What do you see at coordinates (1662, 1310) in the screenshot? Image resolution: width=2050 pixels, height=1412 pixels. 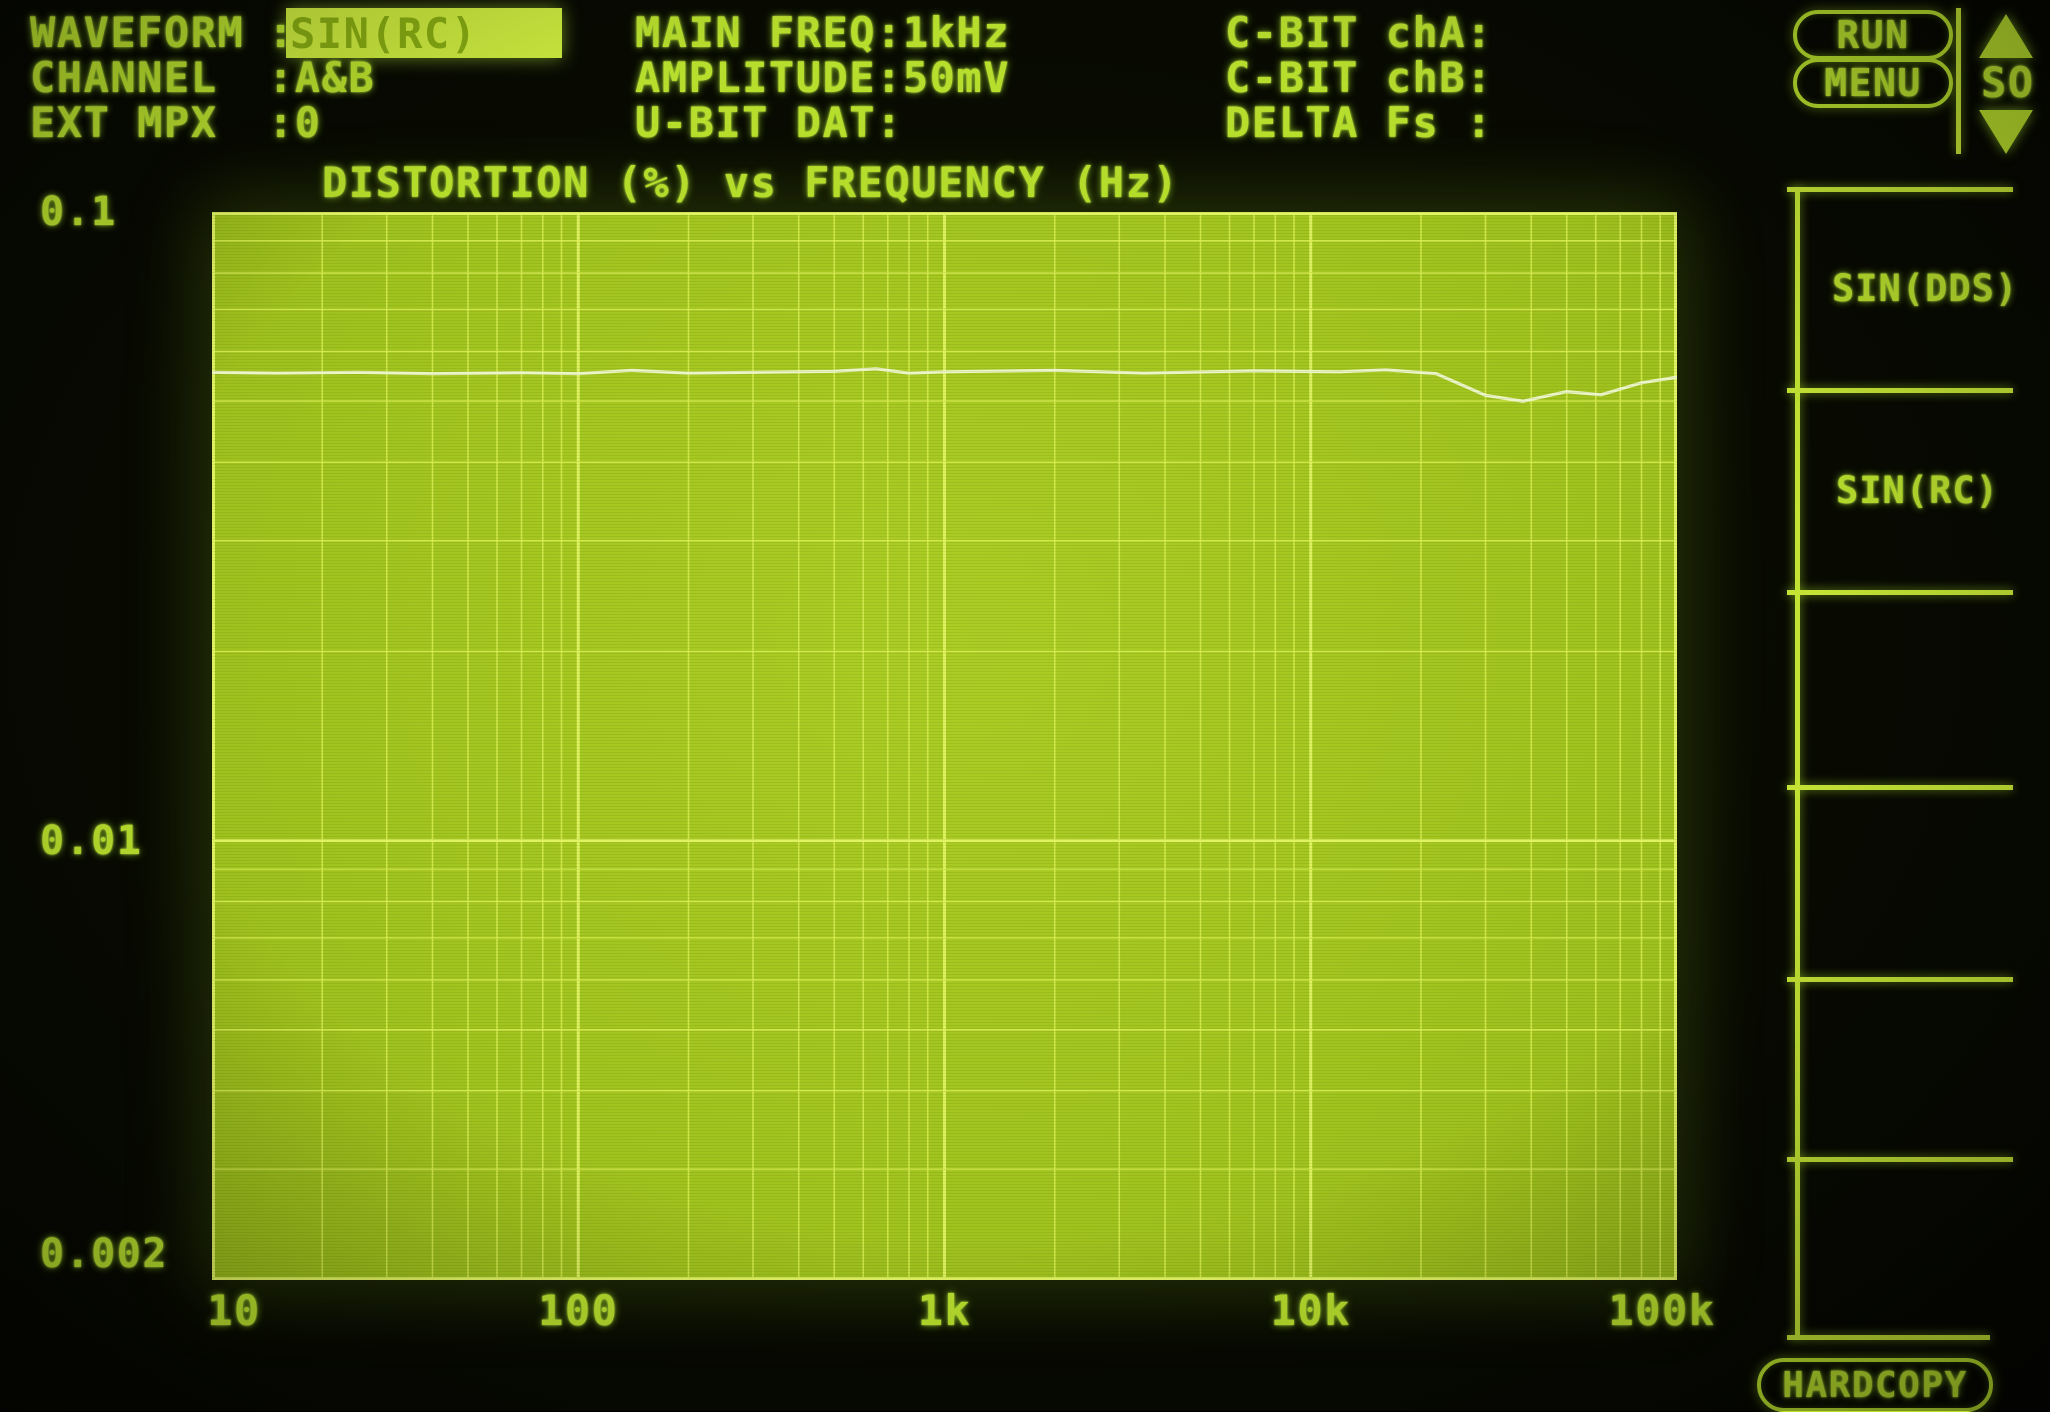 I see `x-tick-label-100k: 100k` at bounding box center [1662, 1310].